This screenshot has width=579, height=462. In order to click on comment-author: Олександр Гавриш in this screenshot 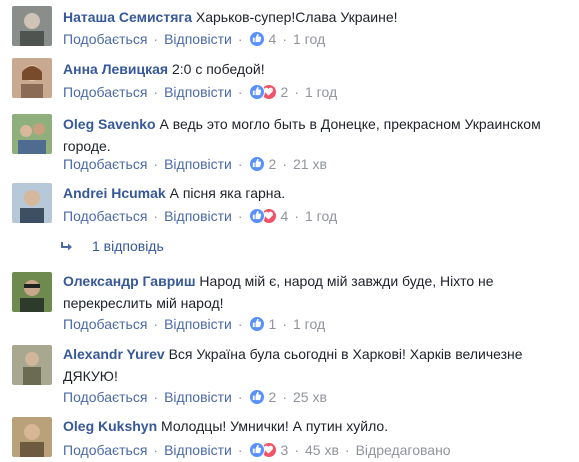, I will do `click(129, 281)`.